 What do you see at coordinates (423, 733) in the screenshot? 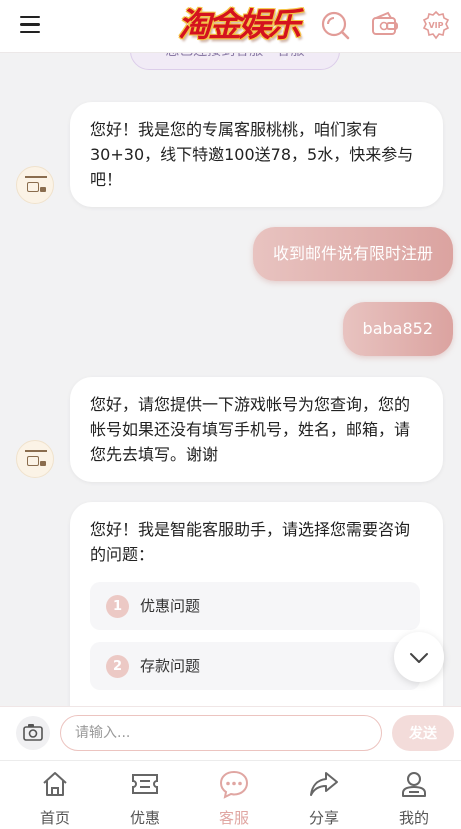
I see `send-button: 发送` at bounding box center [423, 733].